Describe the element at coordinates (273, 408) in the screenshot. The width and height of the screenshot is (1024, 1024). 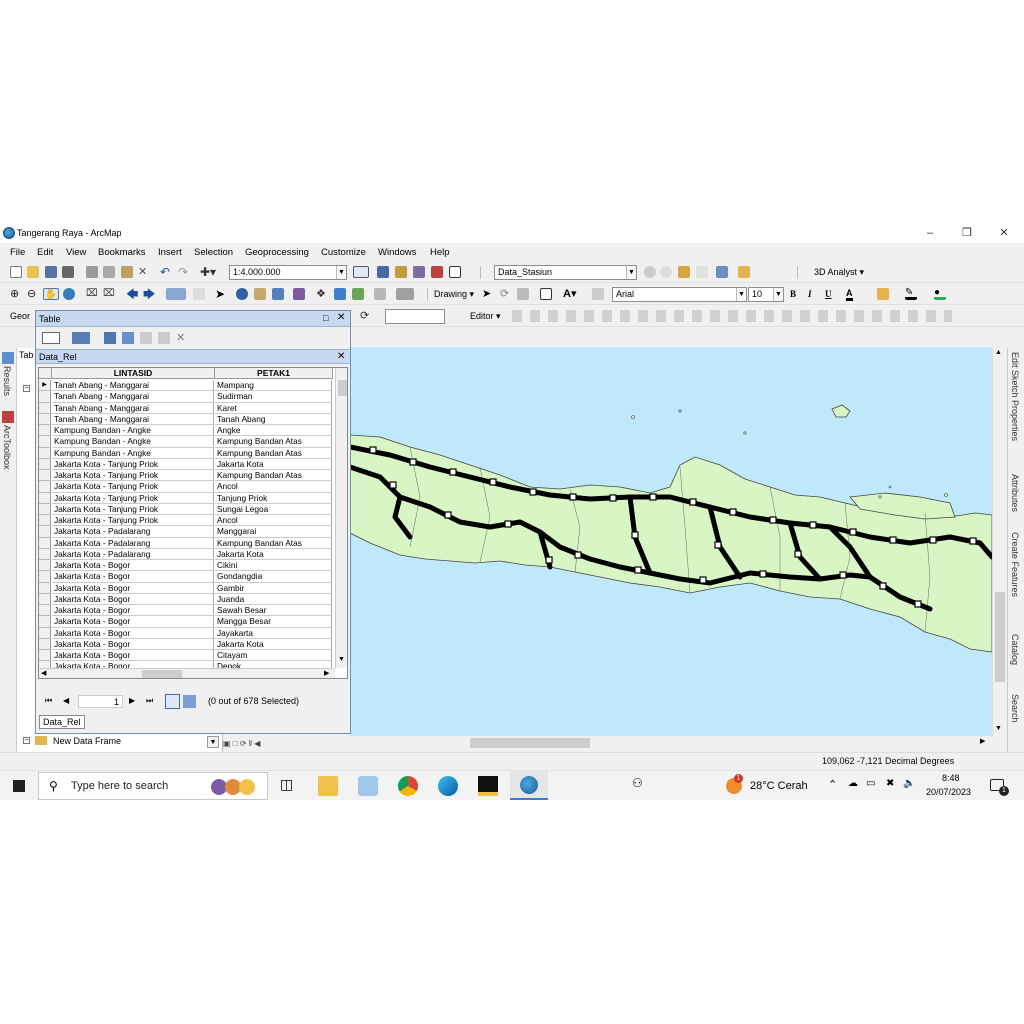
I see `cell-petak1: Karet` at that location.